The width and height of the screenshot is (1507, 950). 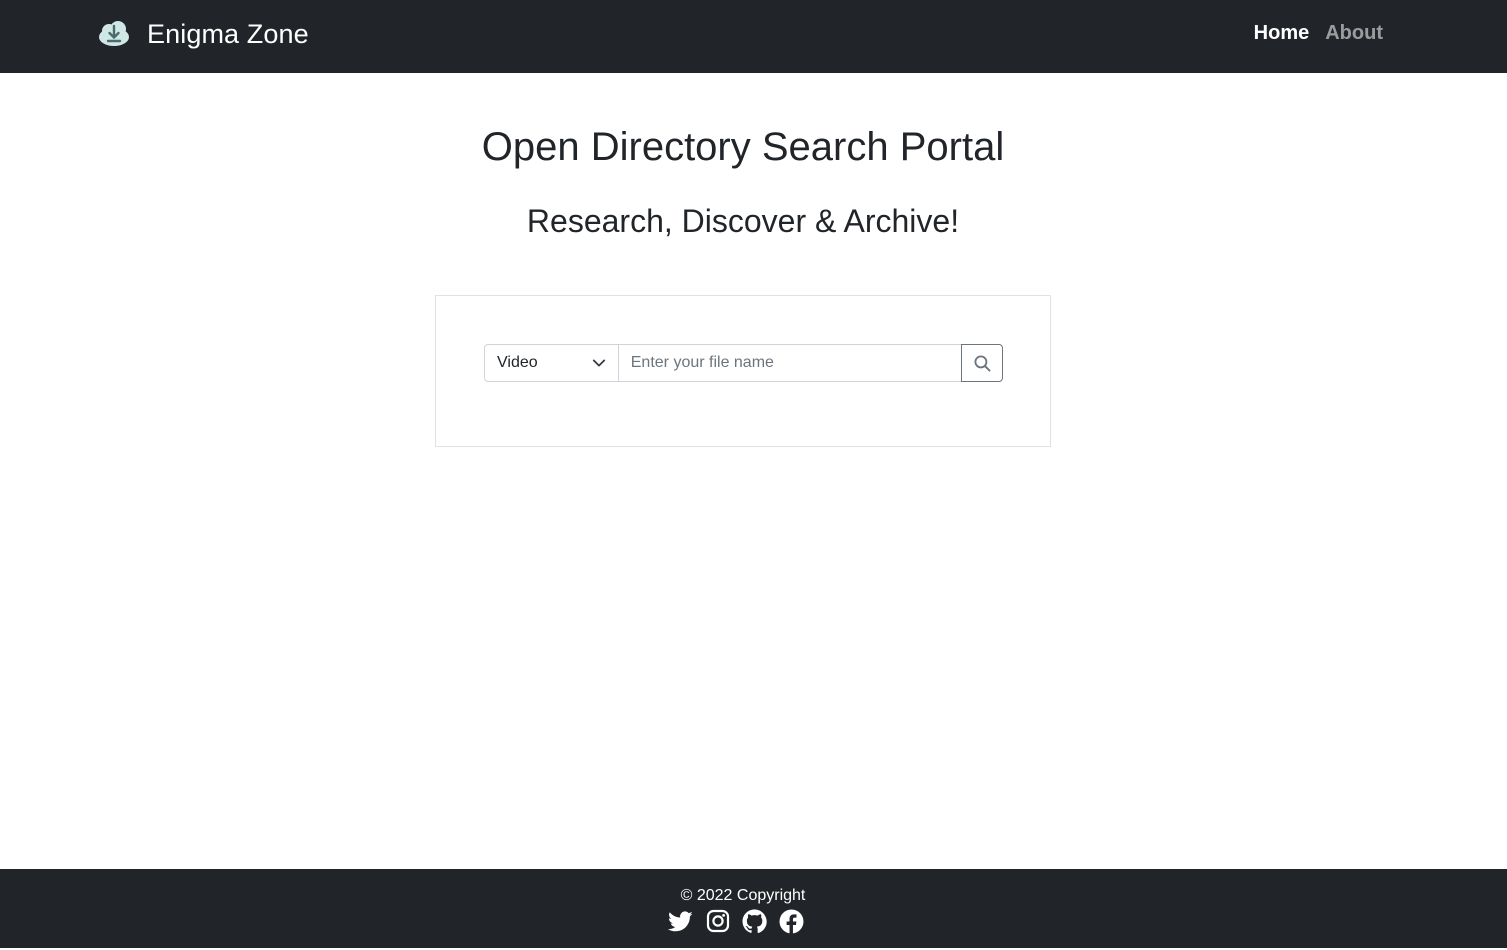 I want to click on footer: © 2022 Copyright, so click(x=753, y=908).